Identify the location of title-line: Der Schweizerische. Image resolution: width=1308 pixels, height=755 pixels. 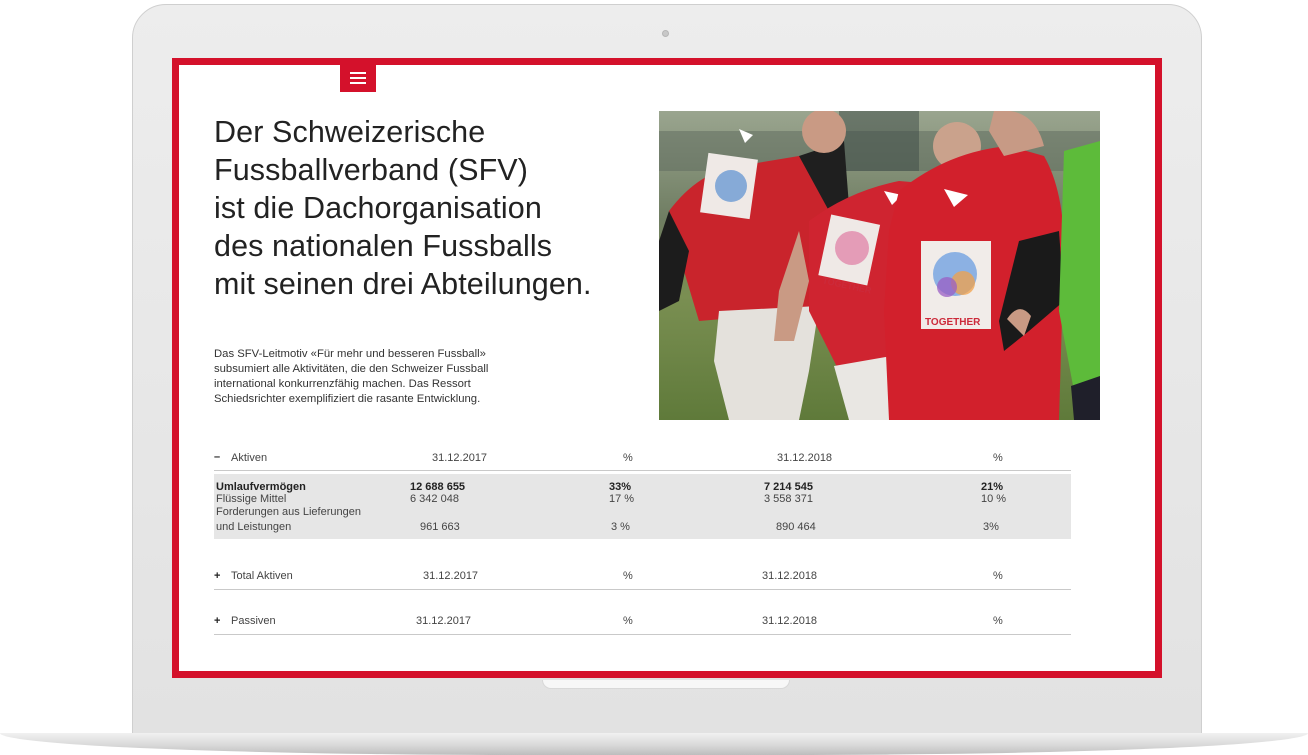
(350, 132).